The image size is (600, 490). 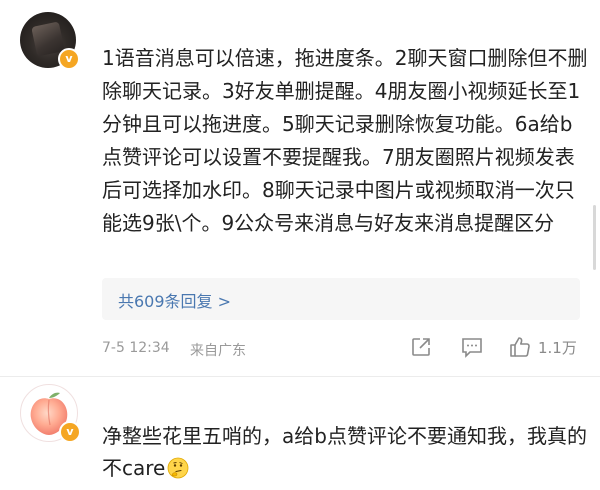 What do you see at coordinates (174, 300) in the screenshot?
I see `view-replies-link: 共609条回复 >` at bounding box center [174, 300].